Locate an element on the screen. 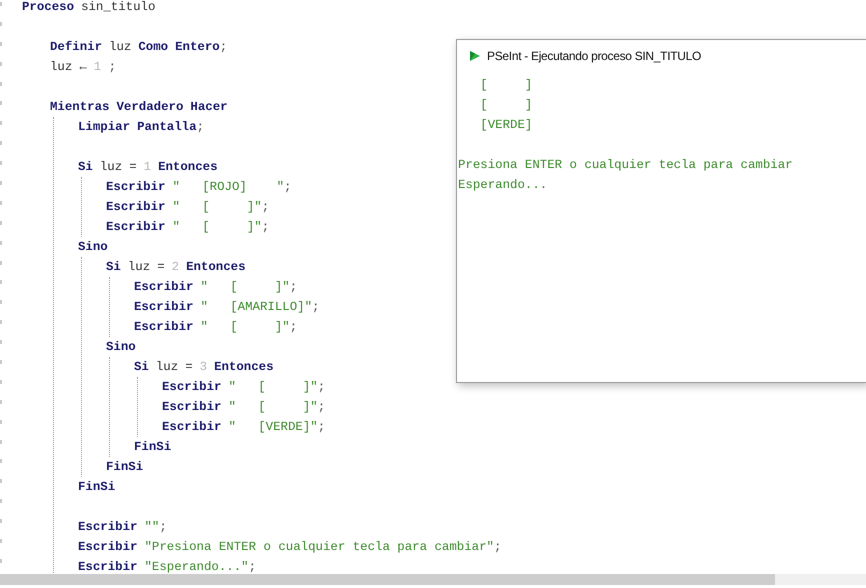 Image resolution: width=866 pixels, height=588 pixels. code-string: "Presiona ENTER o cualquier tecla para cambiar" is located at coordinates (319, 547).